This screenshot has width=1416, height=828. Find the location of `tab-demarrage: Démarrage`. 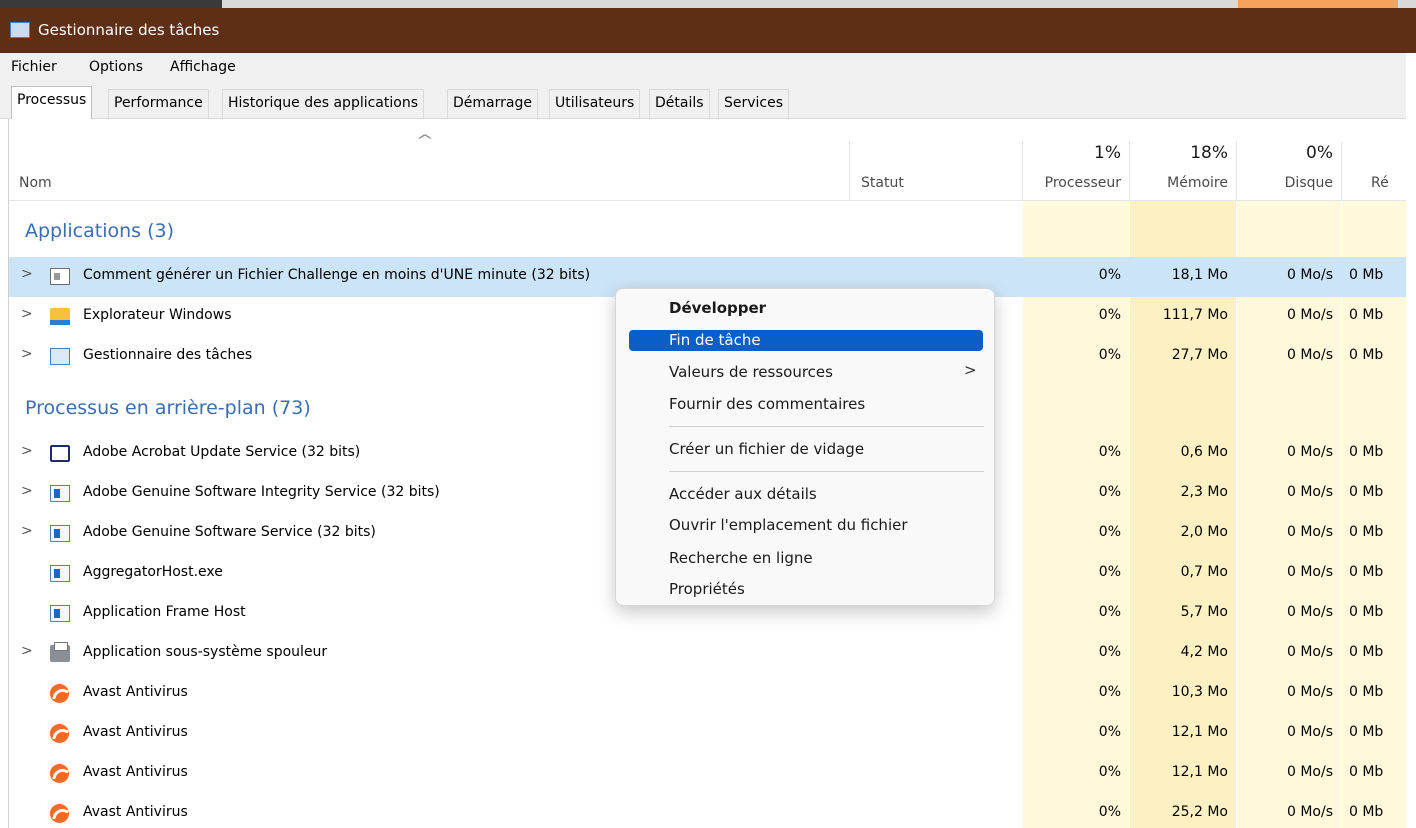

tab-demarrage: Démarrage is located at coordinates (492, 103).